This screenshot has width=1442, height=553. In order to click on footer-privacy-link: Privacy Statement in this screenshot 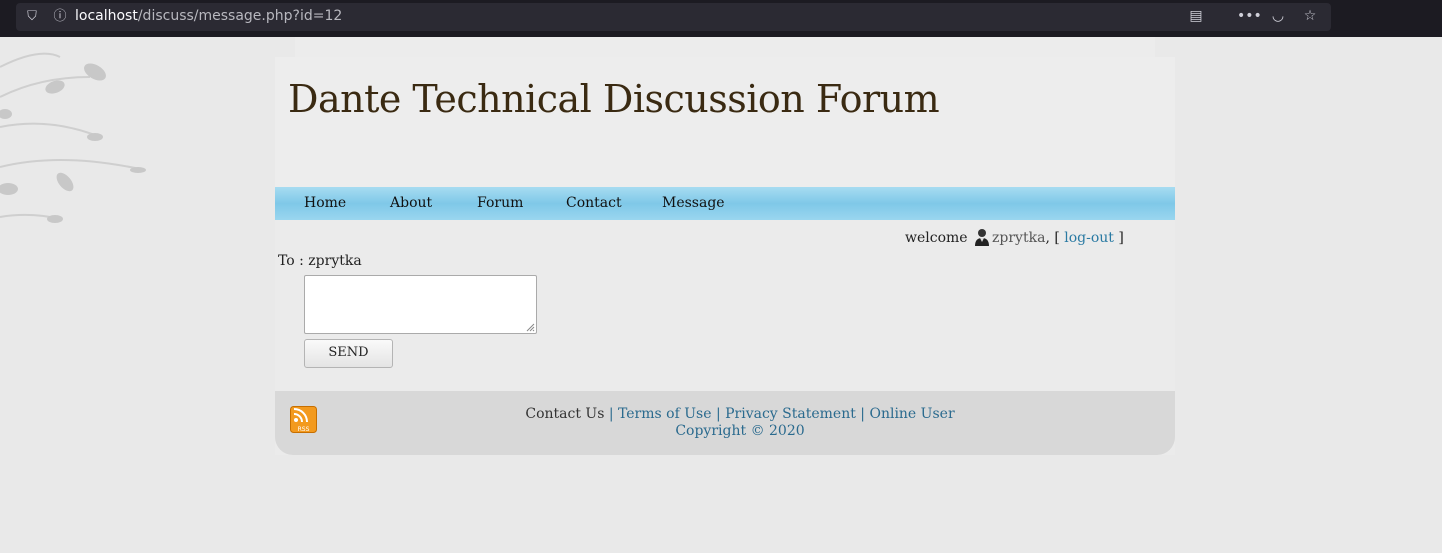, I will do `click(790, 414)`.